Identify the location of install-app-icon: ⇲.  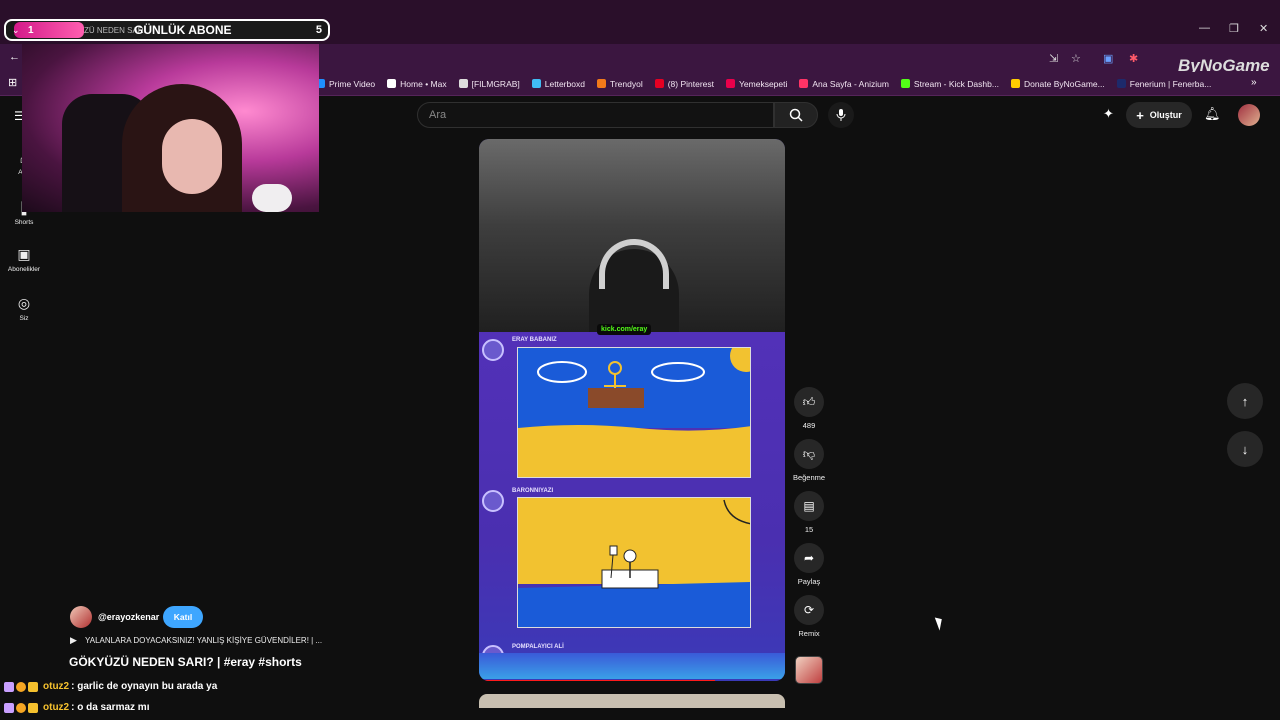
(1053, 58).